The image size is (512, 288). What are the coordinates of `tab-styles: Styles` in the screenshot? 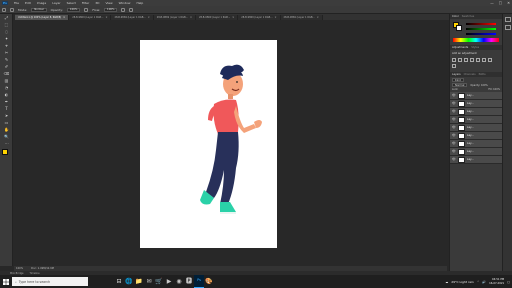 It's located at (475, 47).